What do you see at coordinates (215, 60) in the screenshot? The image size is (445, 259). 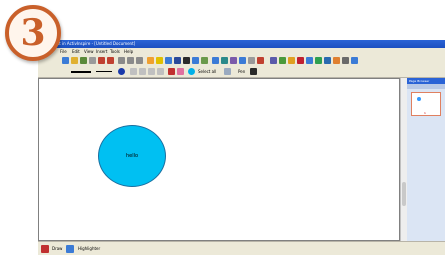 I see `grid-icon` at bounding box center [215, 60].